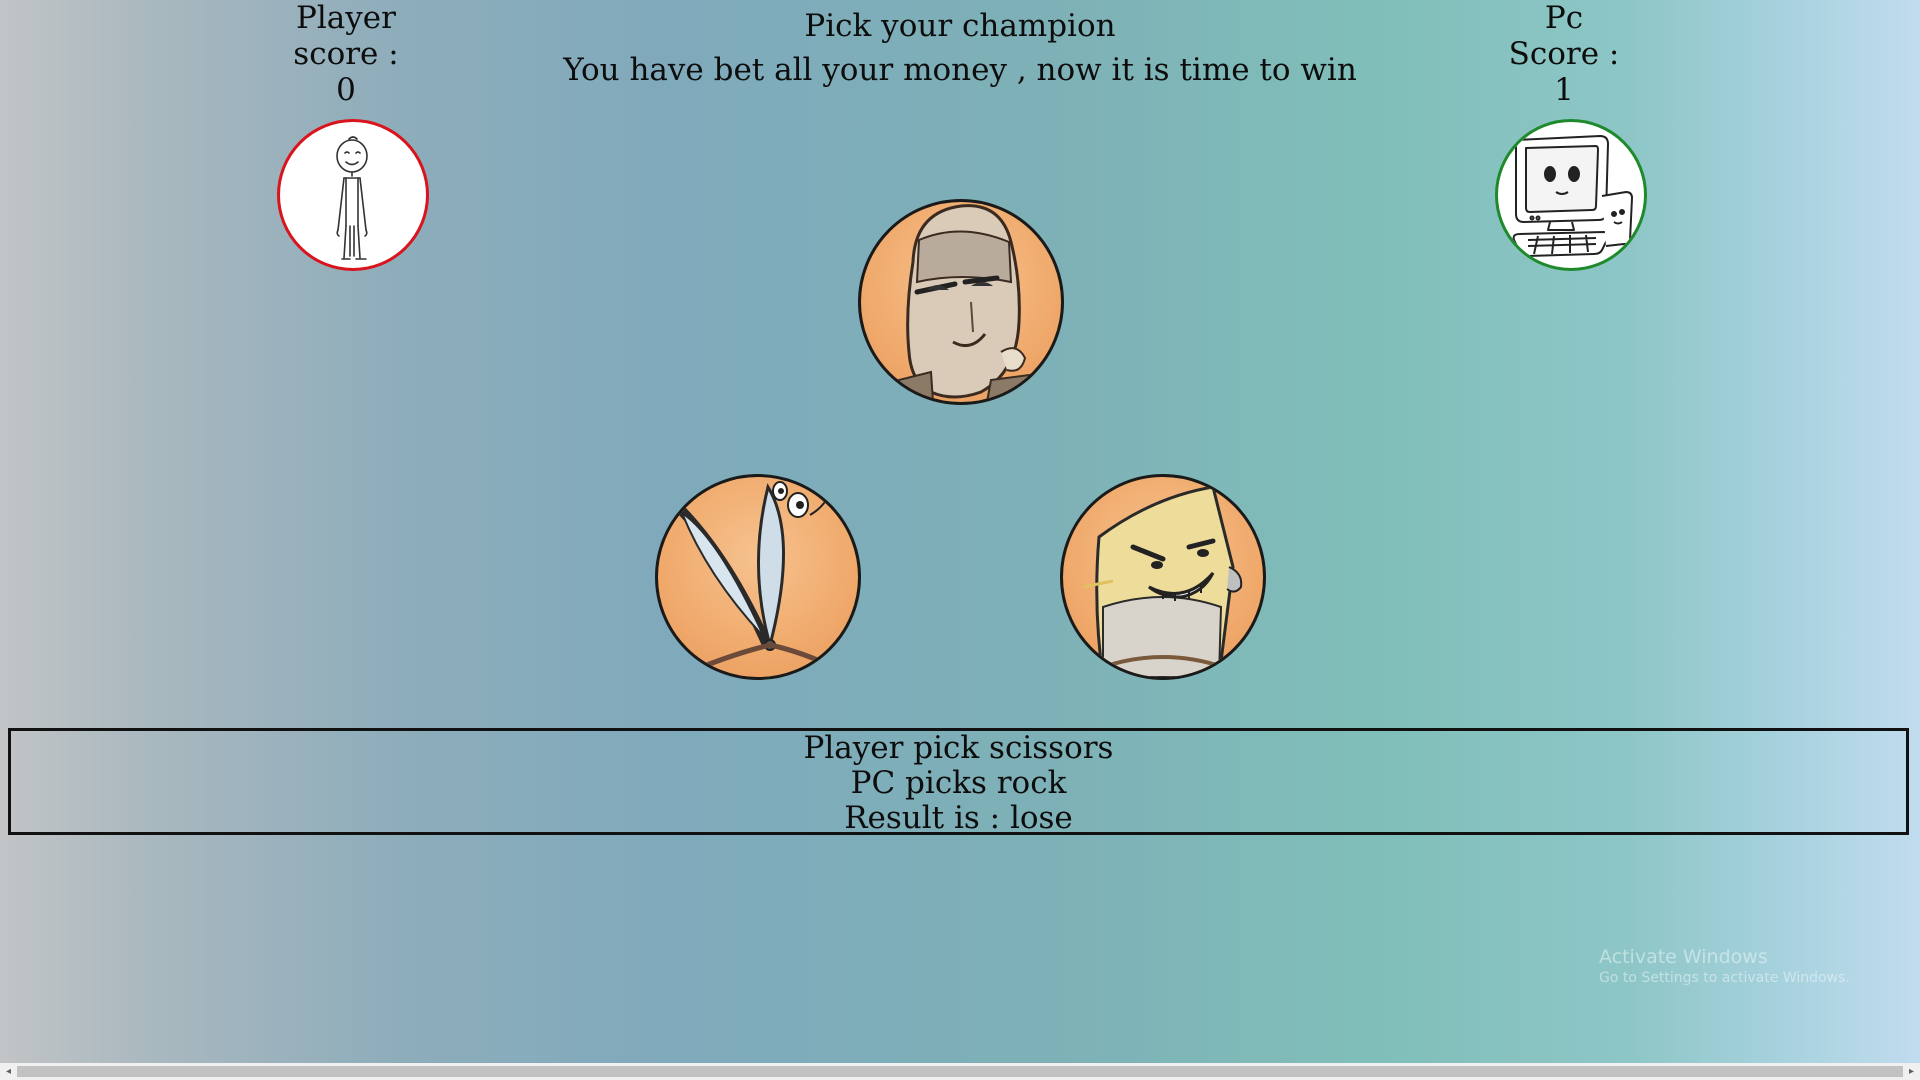  I want to click on rock-choice-button, so click(961, 302).